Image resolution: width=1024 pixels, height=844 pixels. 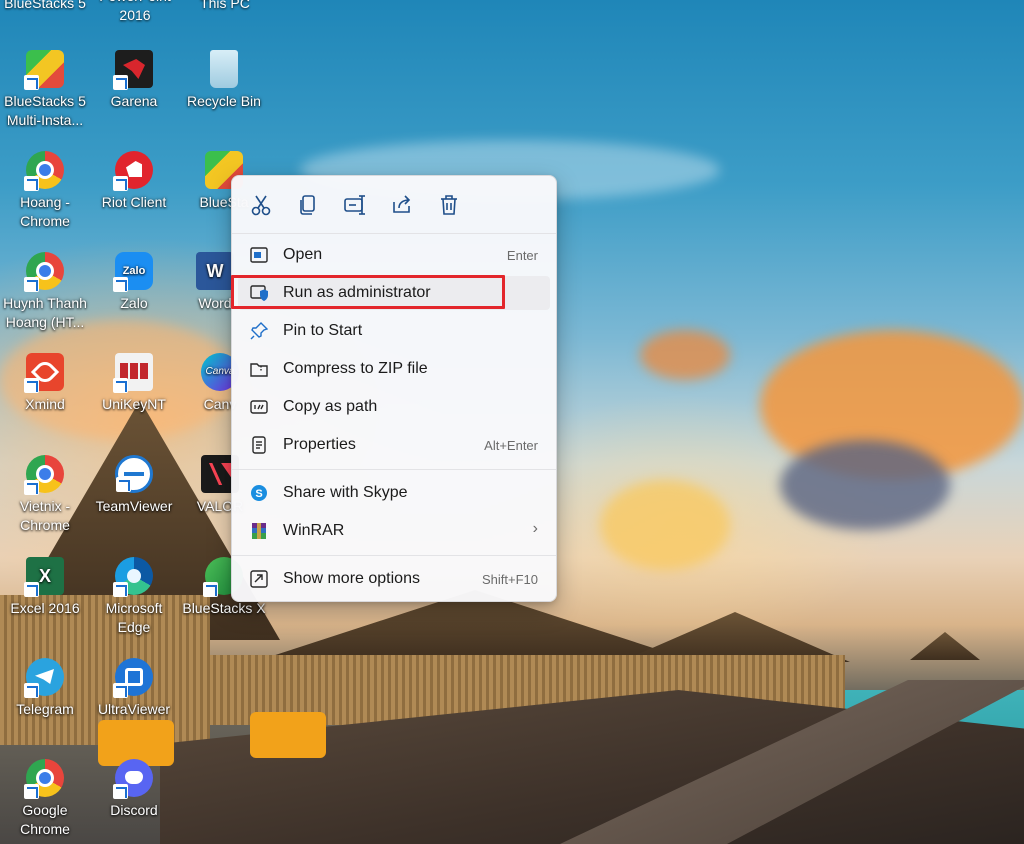 I want to click on menu-item-shortcut: Enter, so click(x=522, y=255).